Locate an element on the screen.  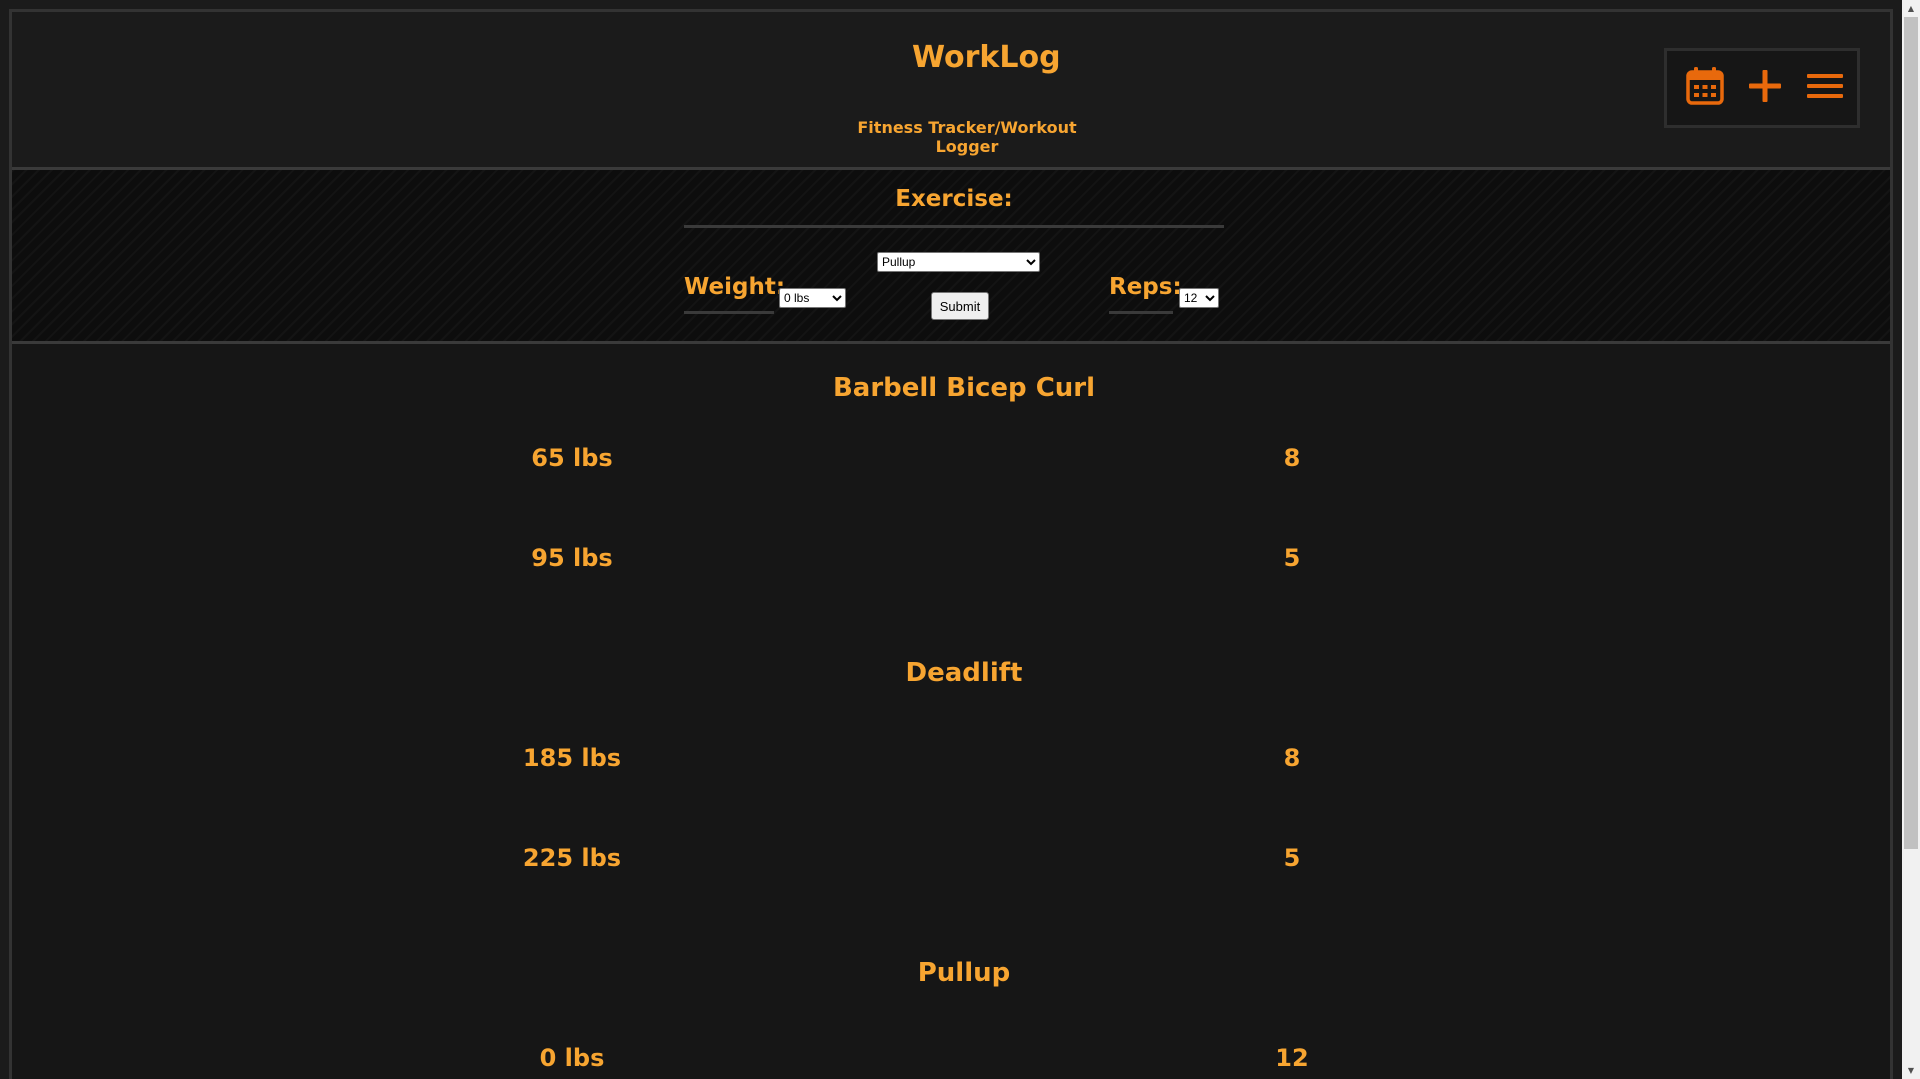
menu-button is located at coordinates (1825, 86).